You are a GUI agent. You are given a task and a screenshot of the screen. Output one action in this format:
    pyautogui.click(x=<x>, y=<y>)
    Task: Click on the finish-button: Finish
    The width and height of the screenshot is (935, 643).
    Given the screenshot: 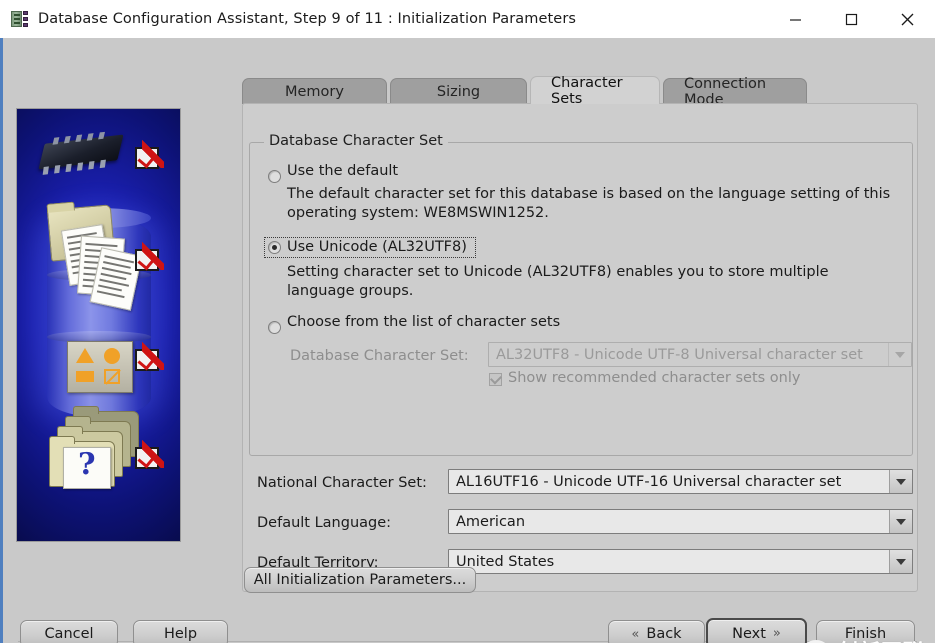 What is the action you would take?
    pyautogui.click(x=865, y=631)
    